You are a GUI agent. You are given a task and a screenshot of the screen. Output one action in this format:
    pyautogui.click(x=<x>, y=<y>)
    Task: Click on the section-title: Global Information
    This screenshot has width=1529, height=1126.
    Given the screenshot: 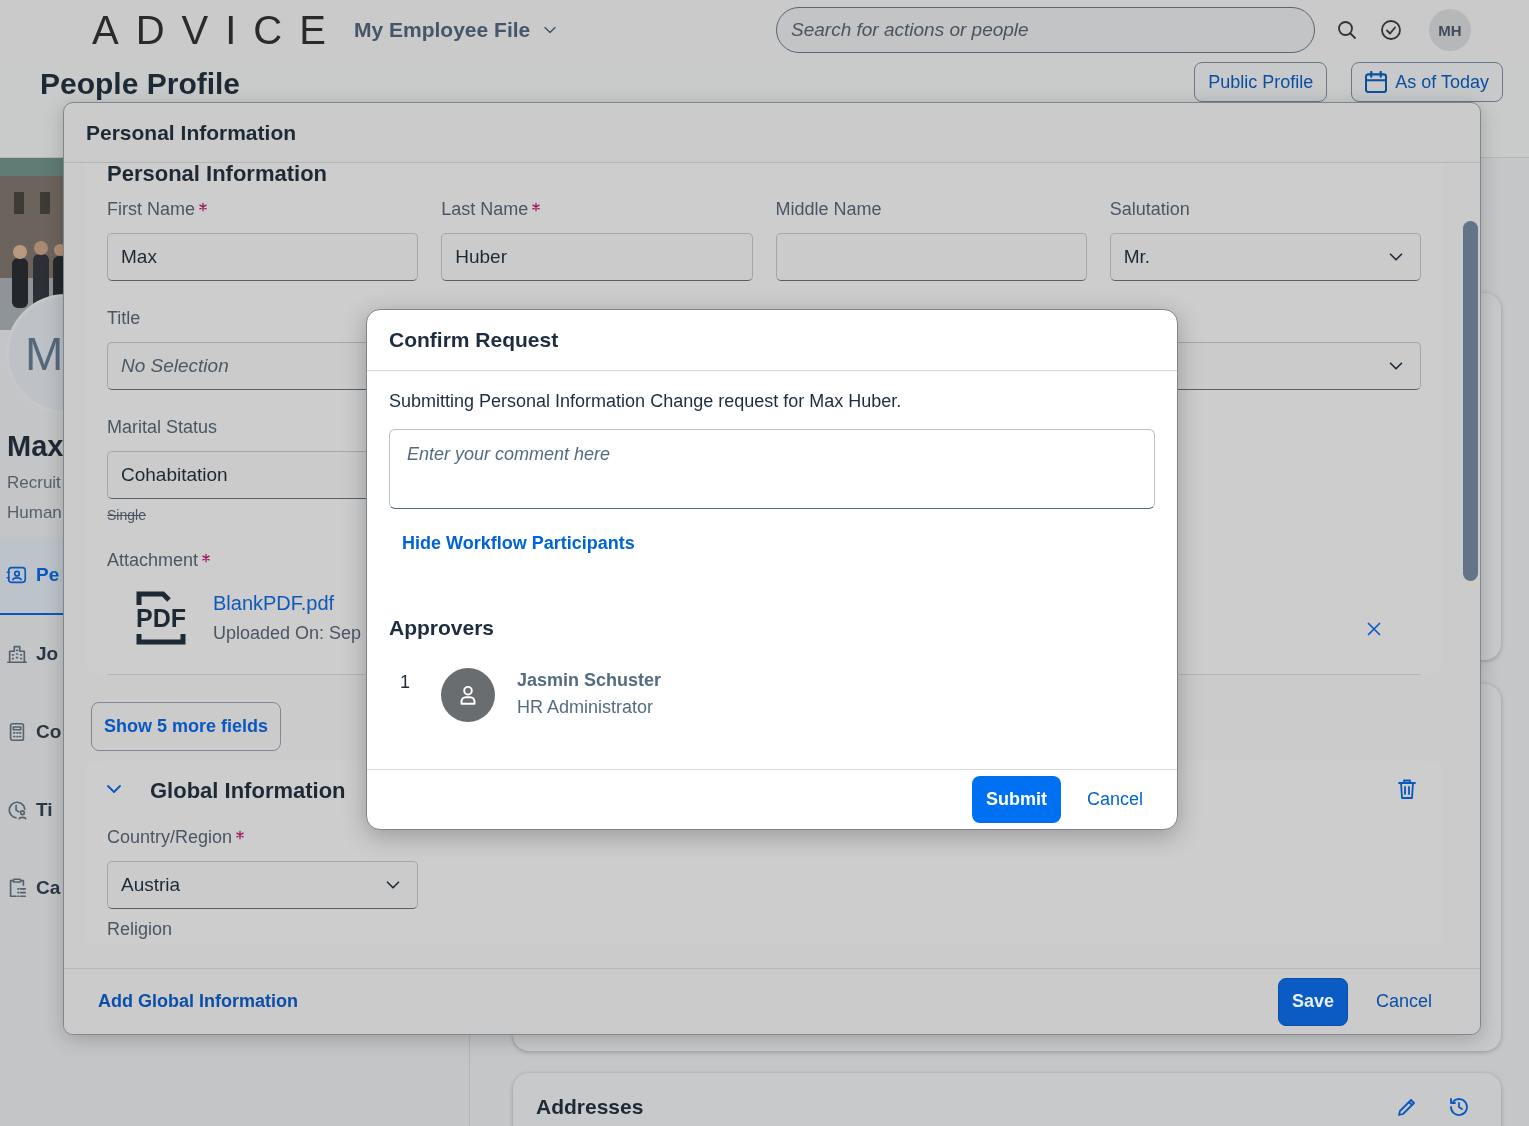 What is the action you would take?
    pyautogui.click(x=248, y=791)
    